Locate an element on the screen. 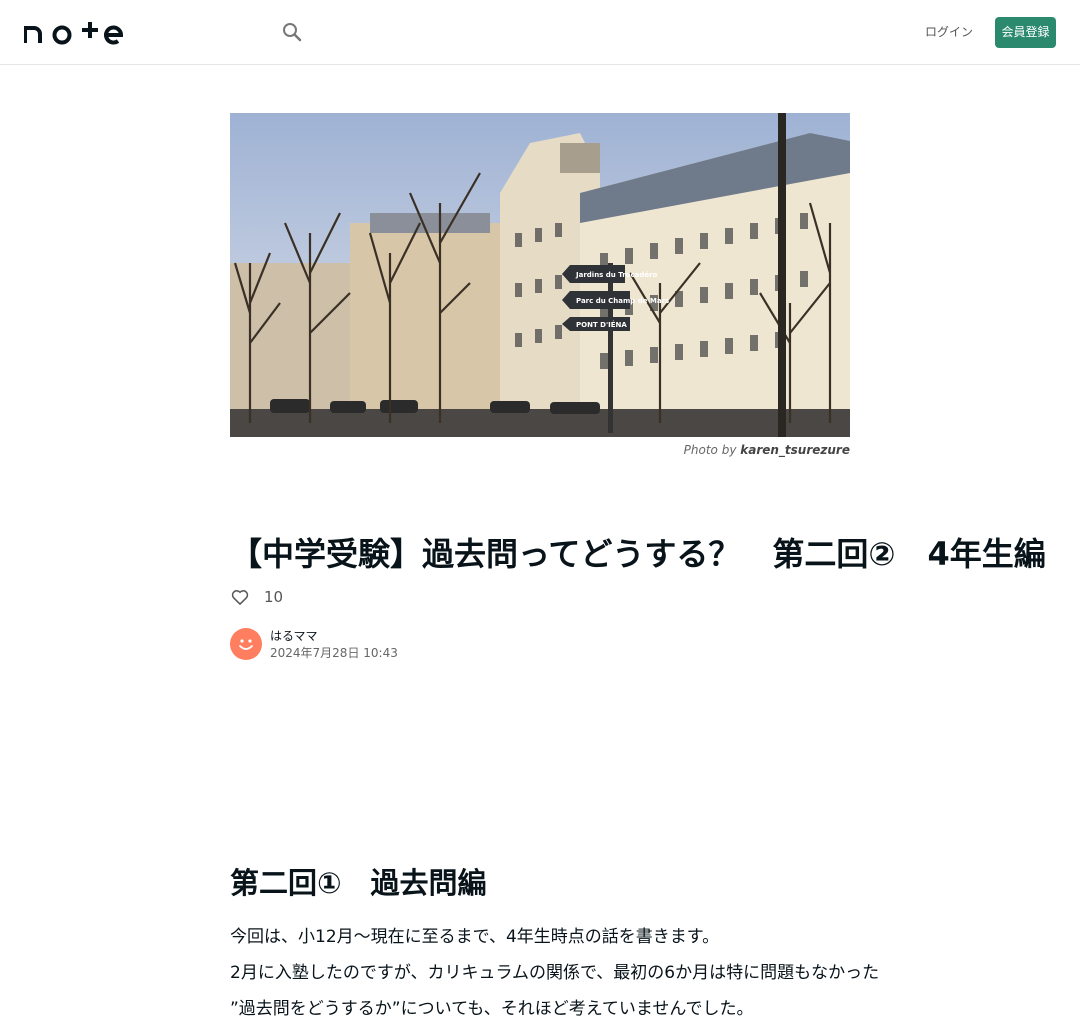 The width and height of the screenshot is (1080, 1024). site-header: ログイン 会員登録 is located at coordinates (540, 32).